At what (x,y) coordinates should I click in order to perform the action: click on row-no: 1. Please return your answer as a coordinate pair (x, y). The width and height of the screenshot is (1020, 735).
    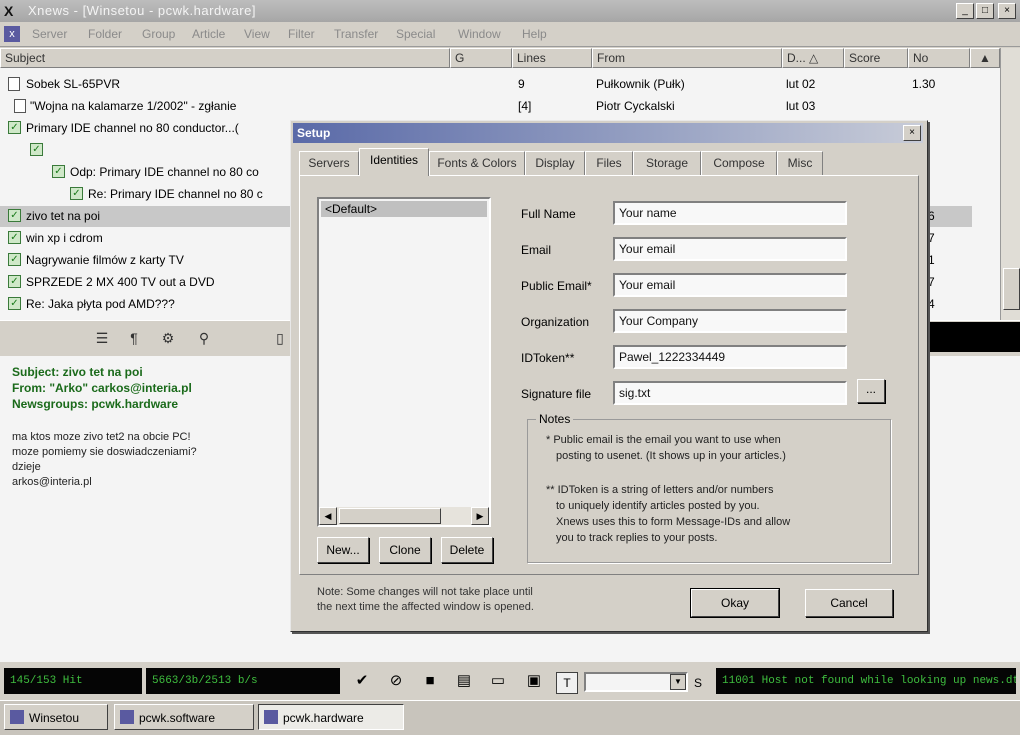
    Looking at the image, I should click on (931, 260).